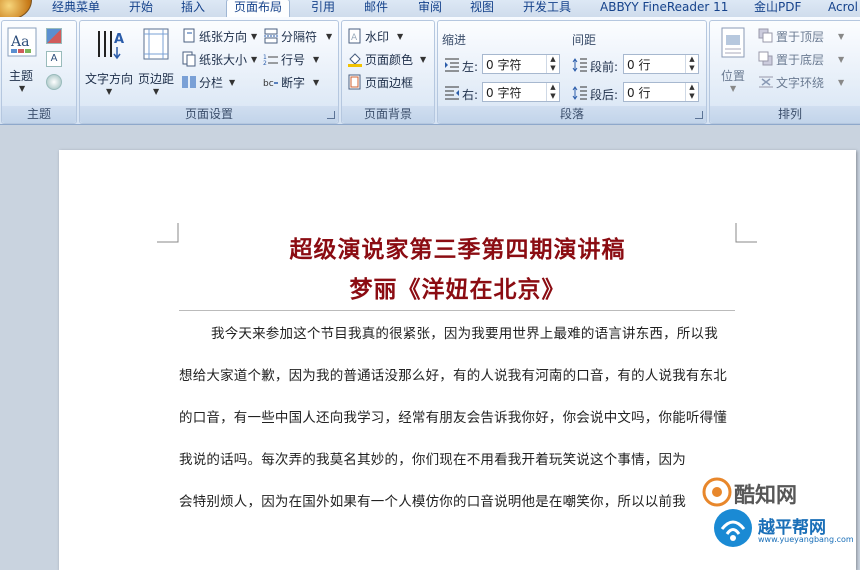  Describe the element at coordinates (270, 60) in the screenshot. I see `line-numbers-icon: 12` at that location.